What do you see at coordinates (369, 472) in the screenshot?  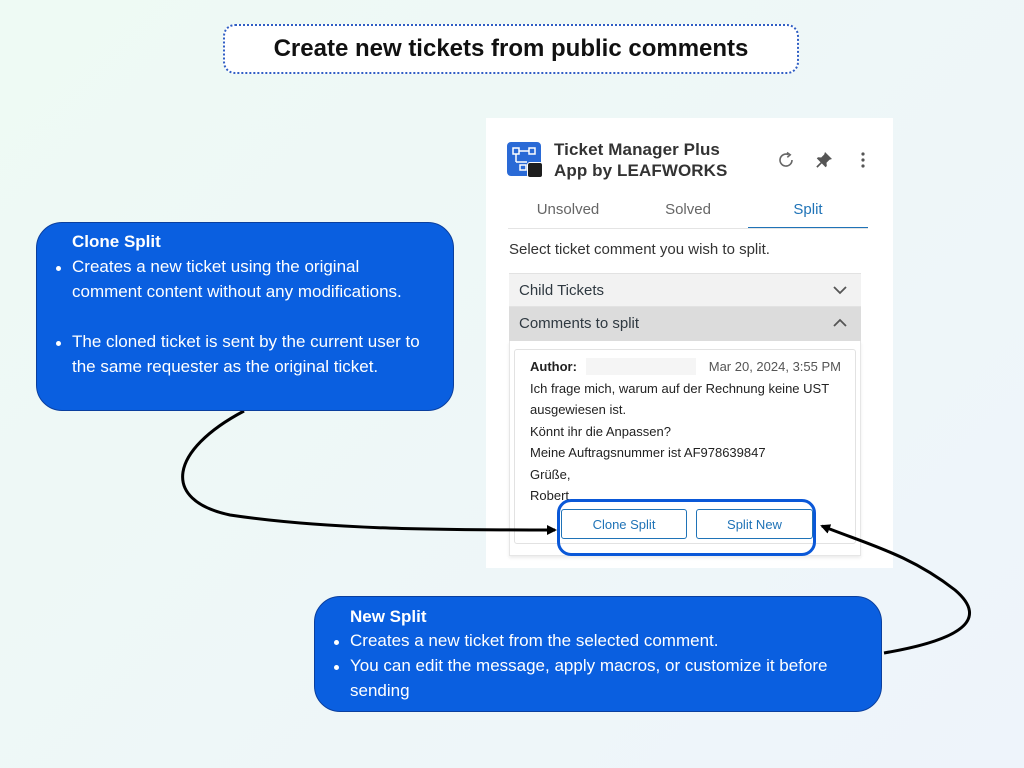 I see `arrow-clone-split` at bounding box center [369, 472].